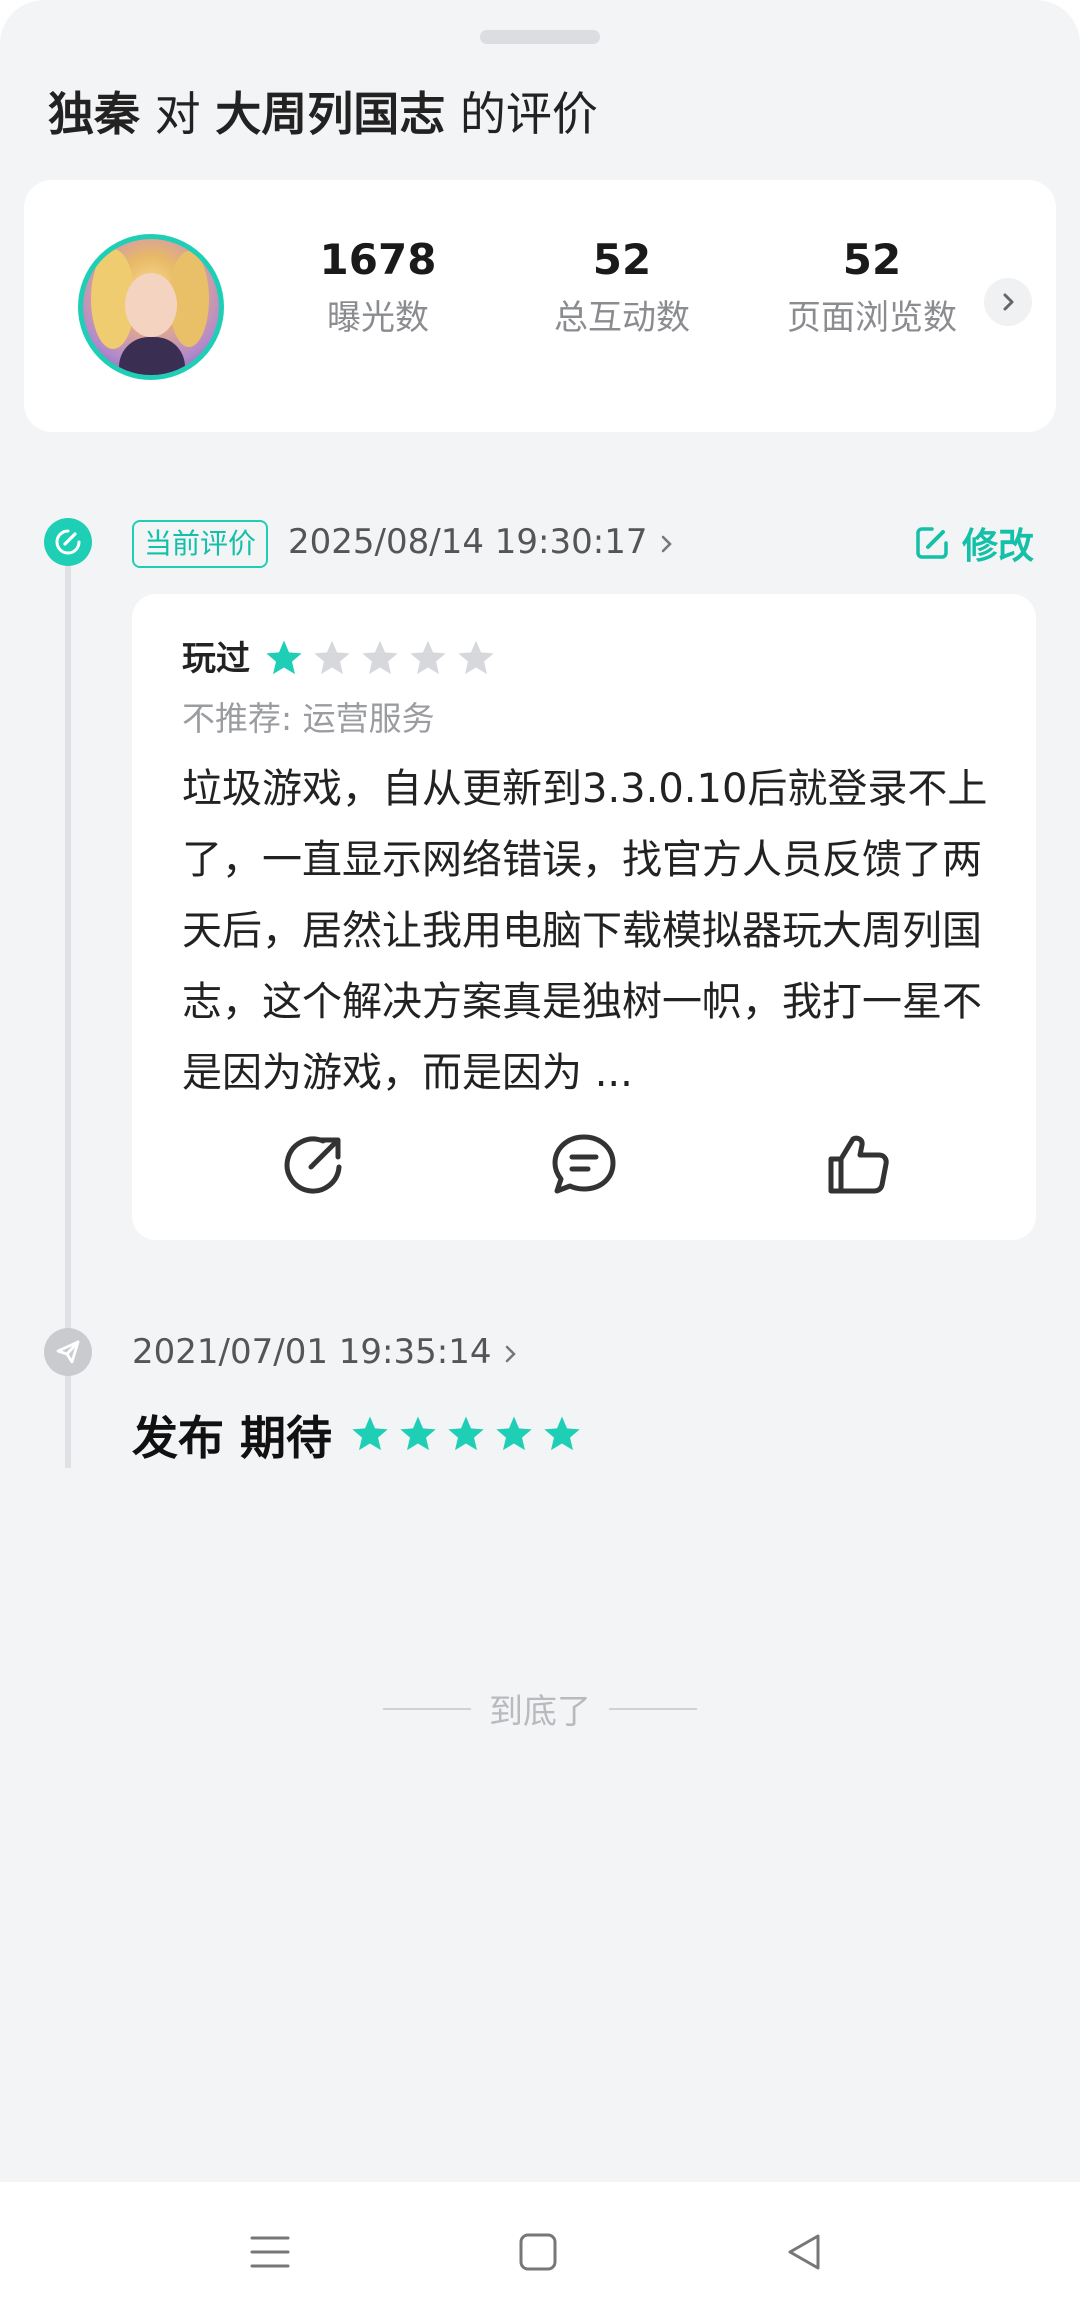 The width and height of the screenshot is (1080, 2313). Describe the element at coordinates (68, 1352) in the screenshot. I see `send-icon` at that location.